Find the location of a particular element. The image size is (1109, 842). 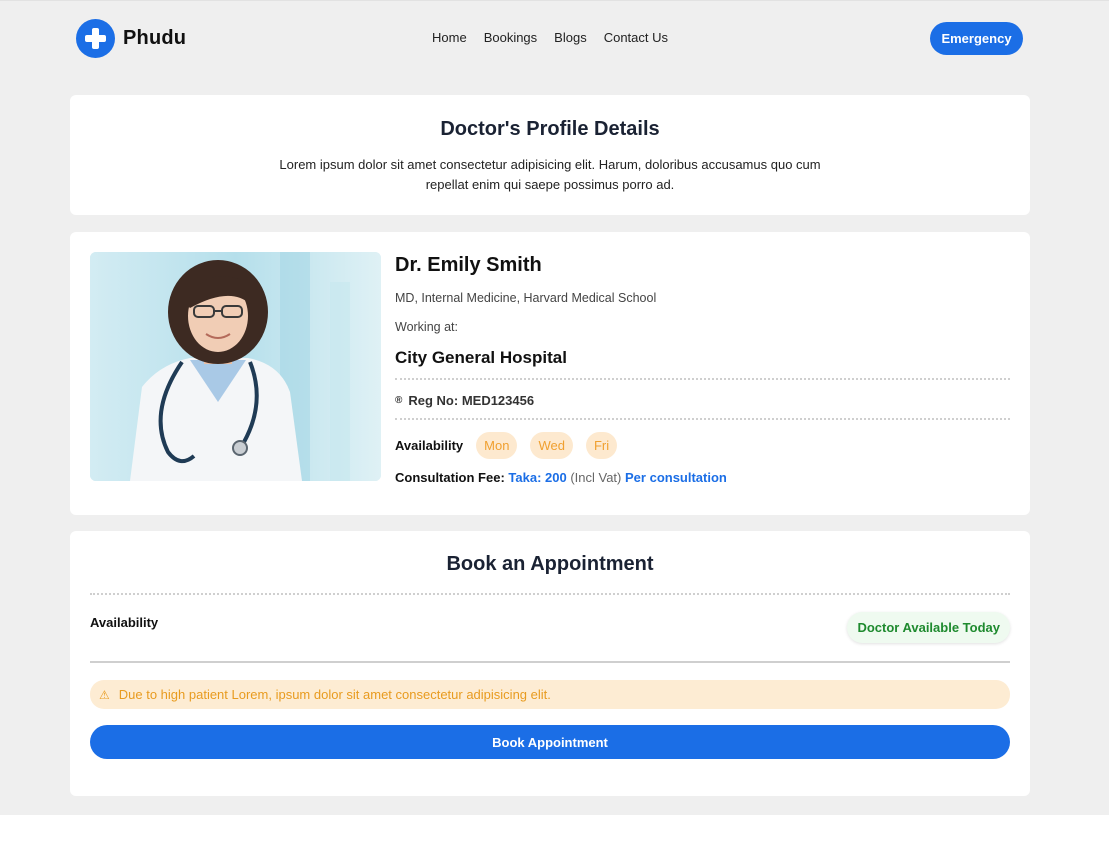

nav-link-bookings: Bookings is located at coordinates (510, 37).